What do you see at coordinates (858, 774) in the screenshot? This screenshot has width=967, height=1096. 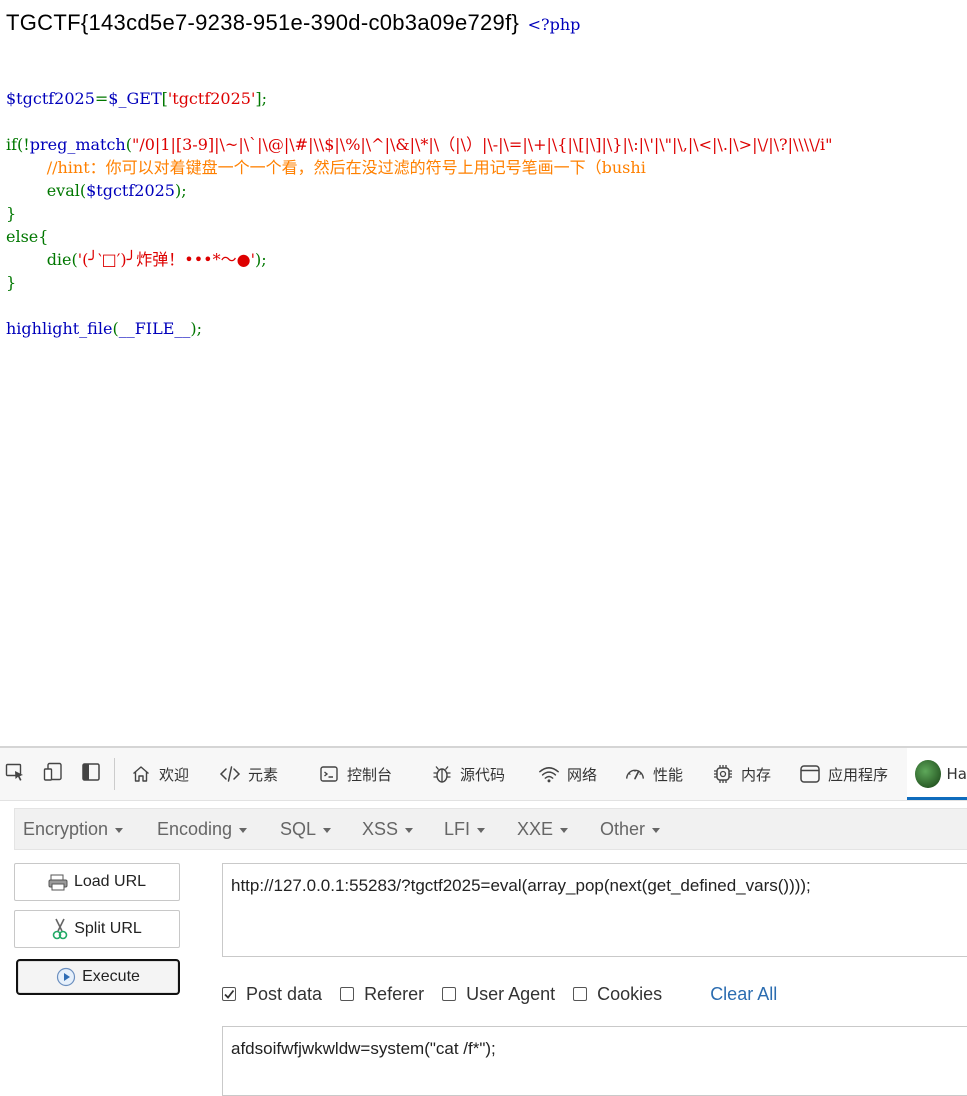 I see `tab-label: 应用程序` at bounding box center [858, 774].